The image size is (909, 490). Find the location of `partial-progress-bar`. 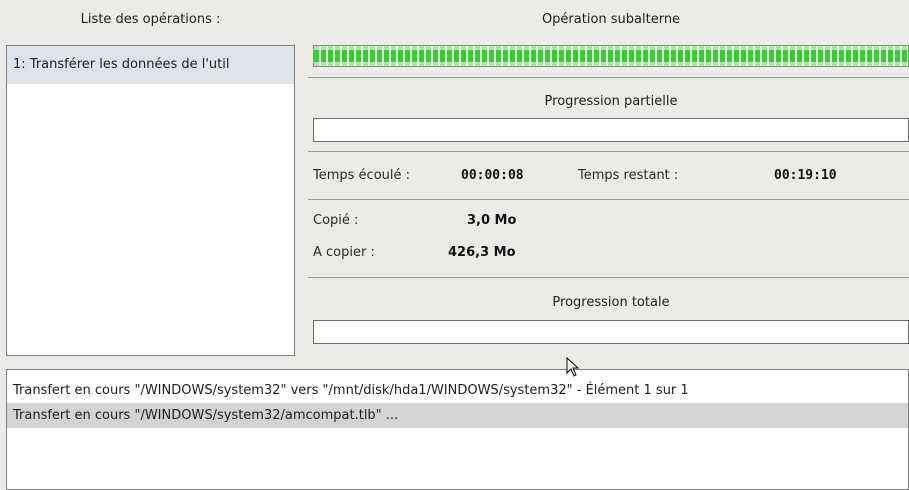

partial-progress-bar is located at coordinates (611, 130).